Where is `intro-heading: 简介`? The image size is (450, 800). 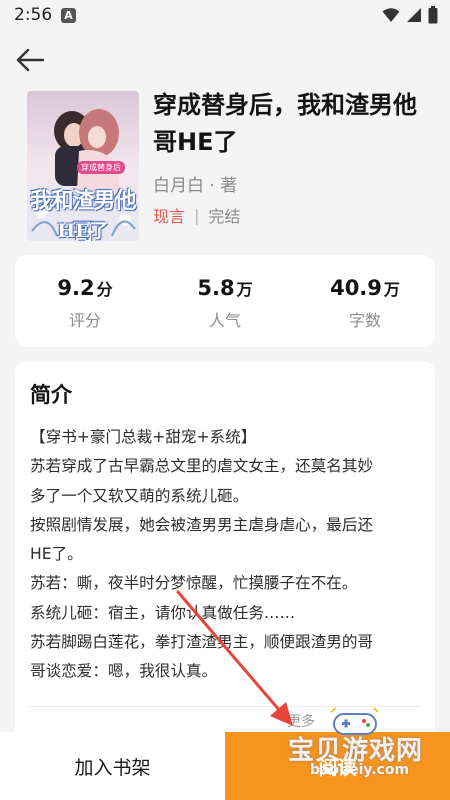
intro-heading: 简介 is located at coordinates (51, 395).